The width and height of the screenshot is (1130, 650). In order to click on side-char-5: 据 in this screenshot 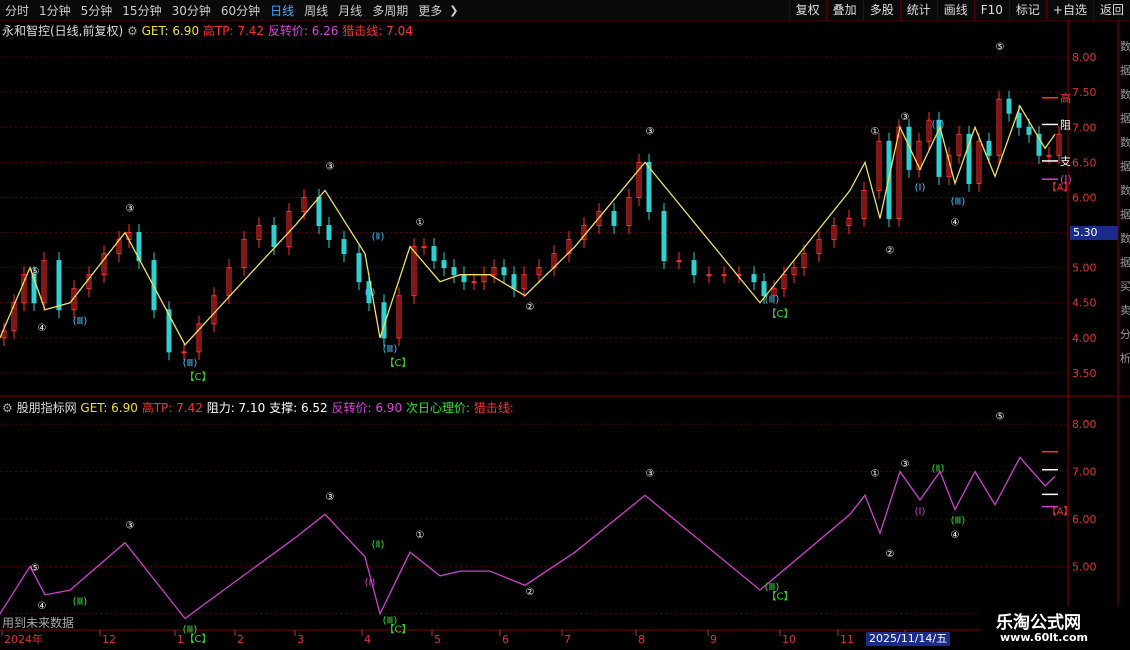, I will do `click(1125, 166)`.